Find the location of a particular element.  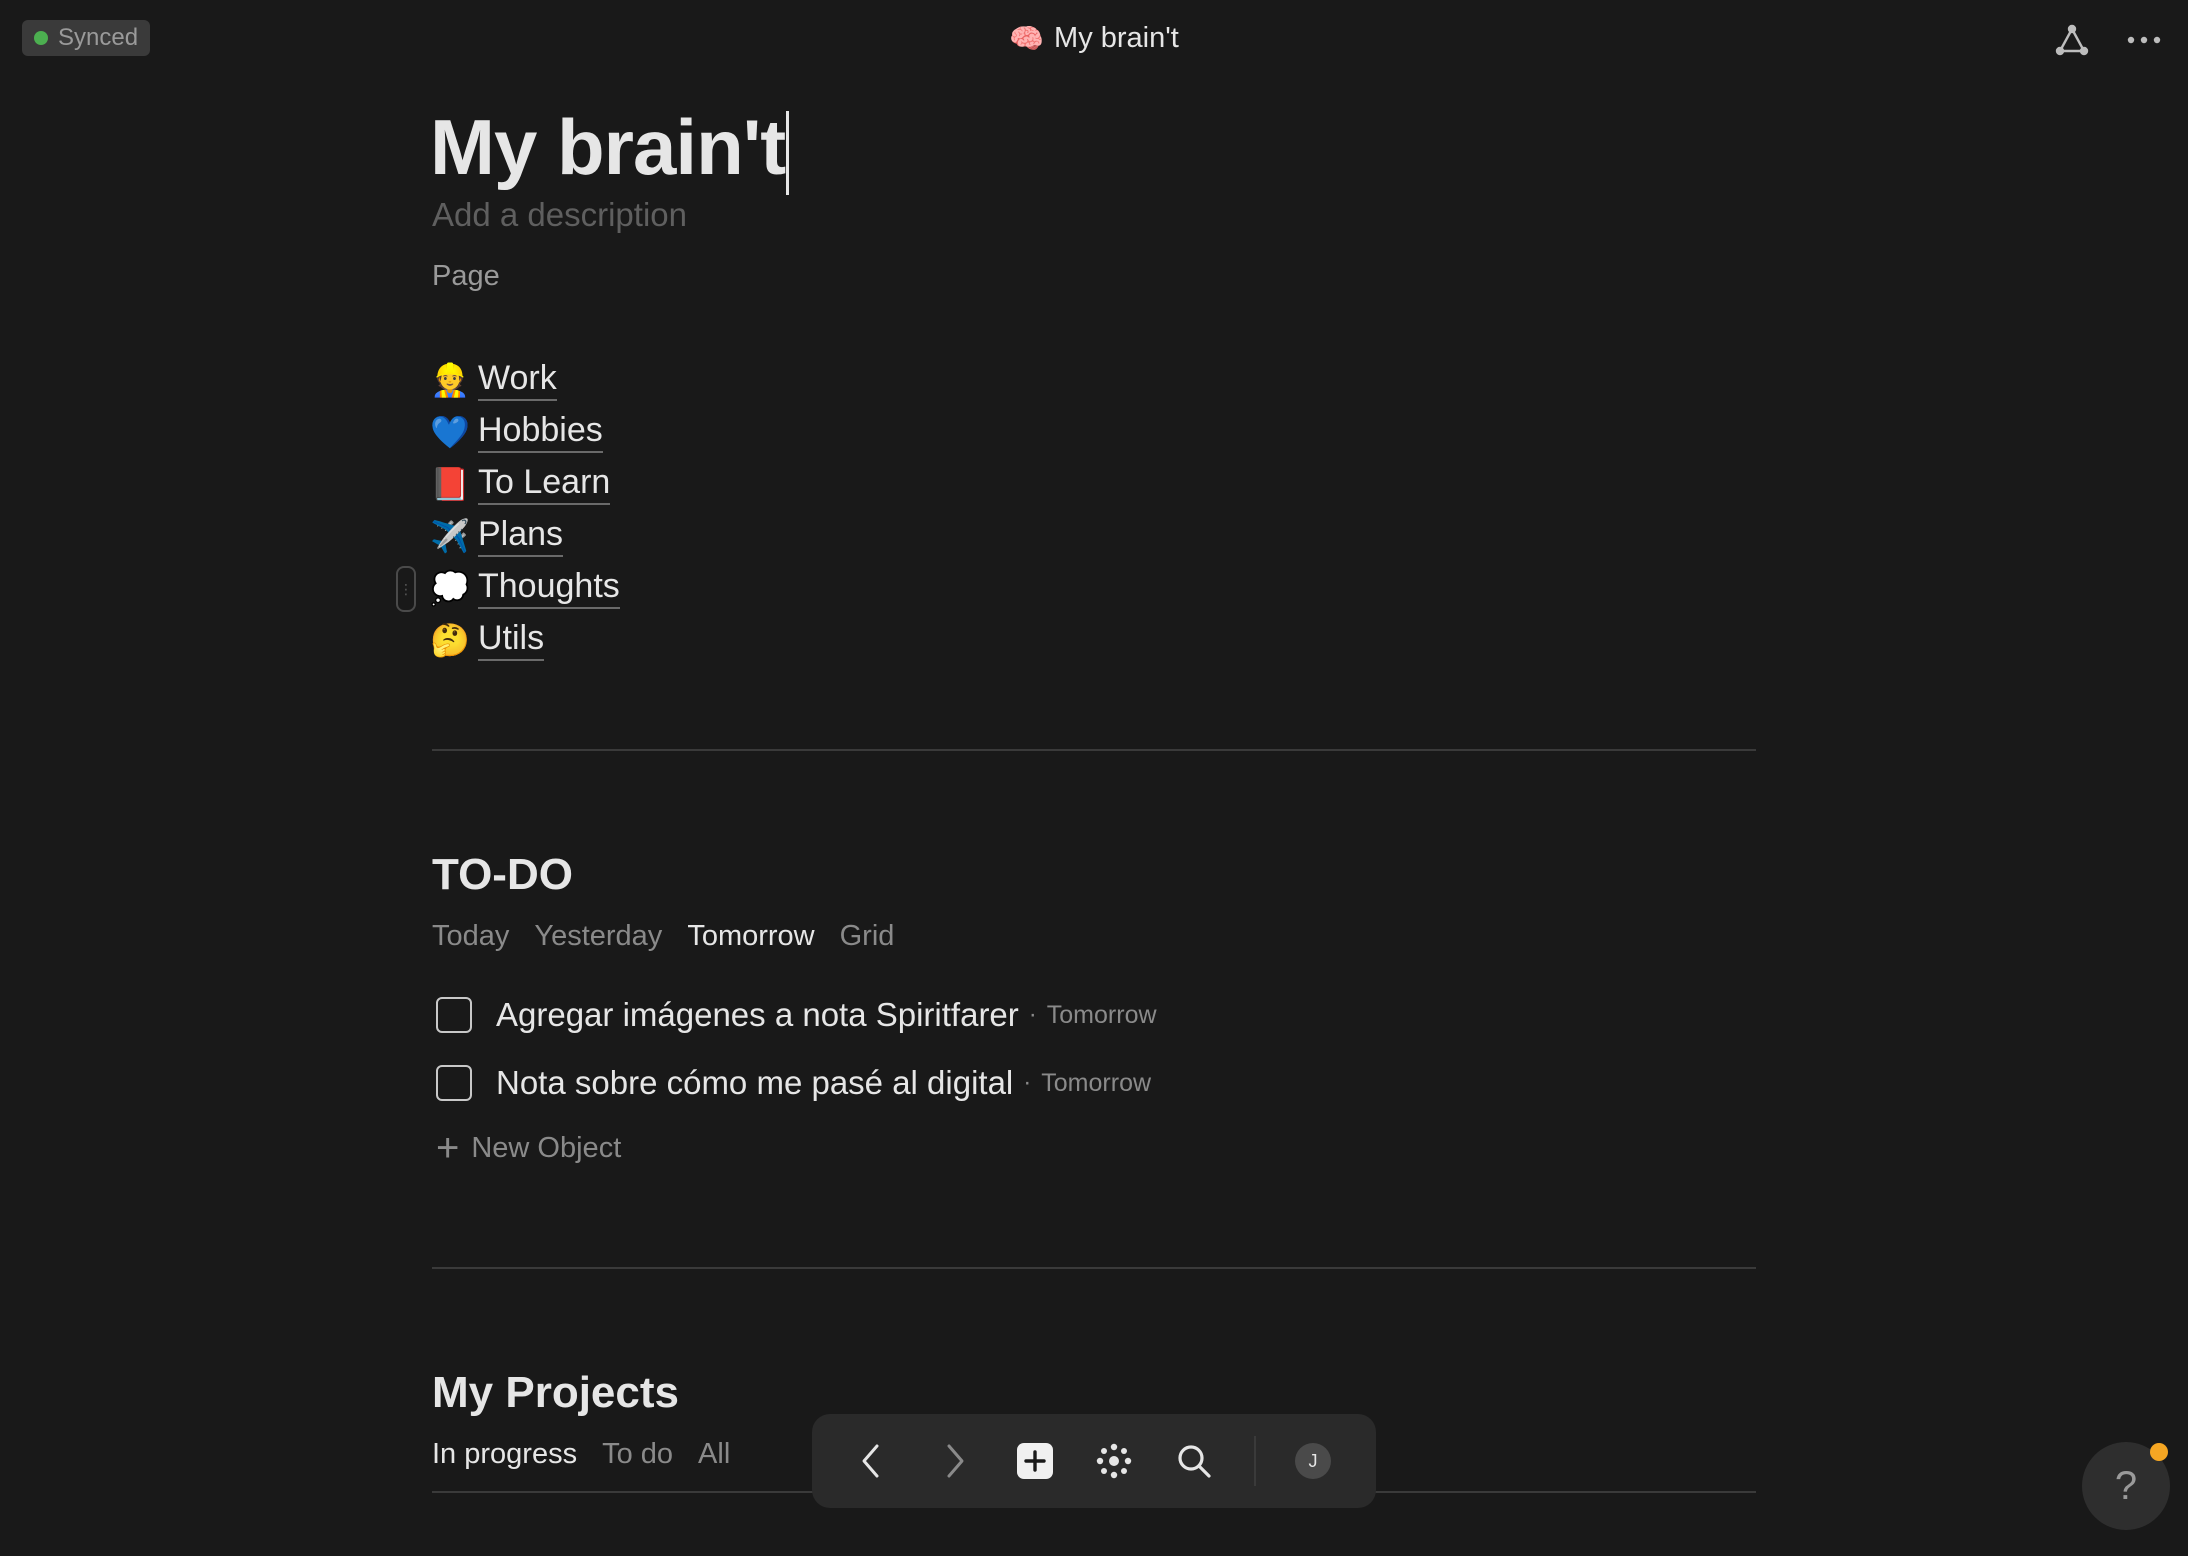

page-title-text: My brain't is located at coordinates (608, 147).